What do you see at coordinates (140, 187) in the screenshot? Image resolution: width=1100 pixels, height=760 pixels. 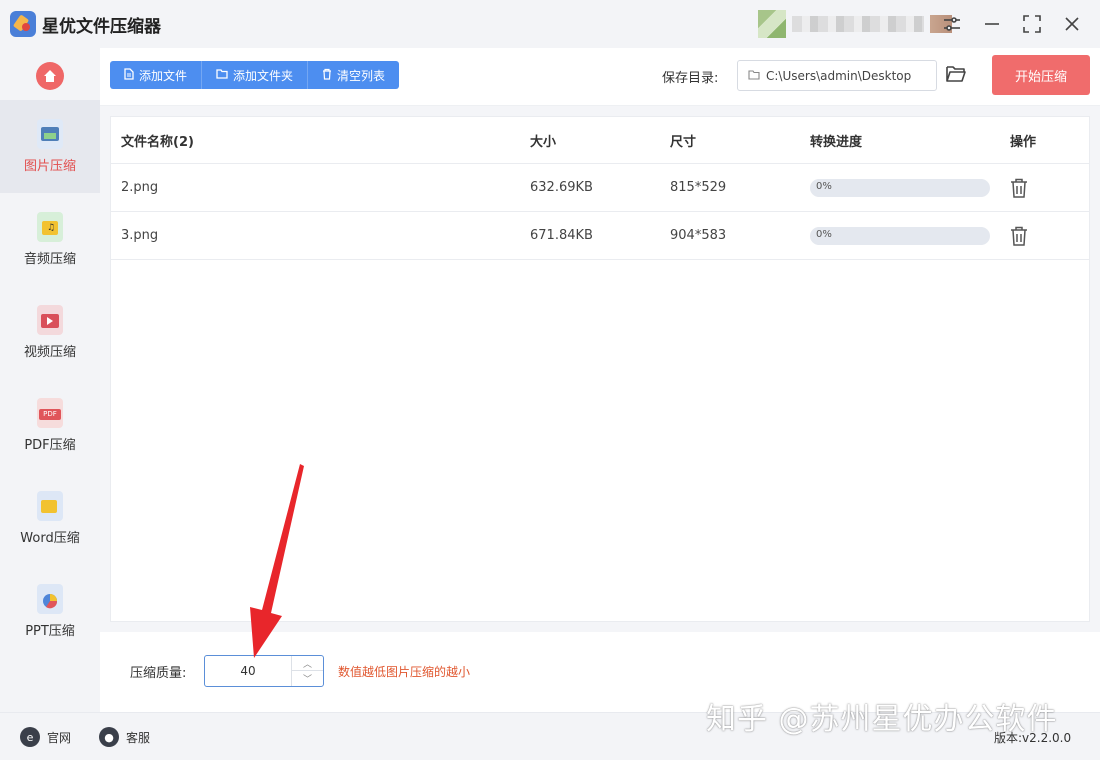 I see `file-name: 2.png` at bounding box center [140, 187].